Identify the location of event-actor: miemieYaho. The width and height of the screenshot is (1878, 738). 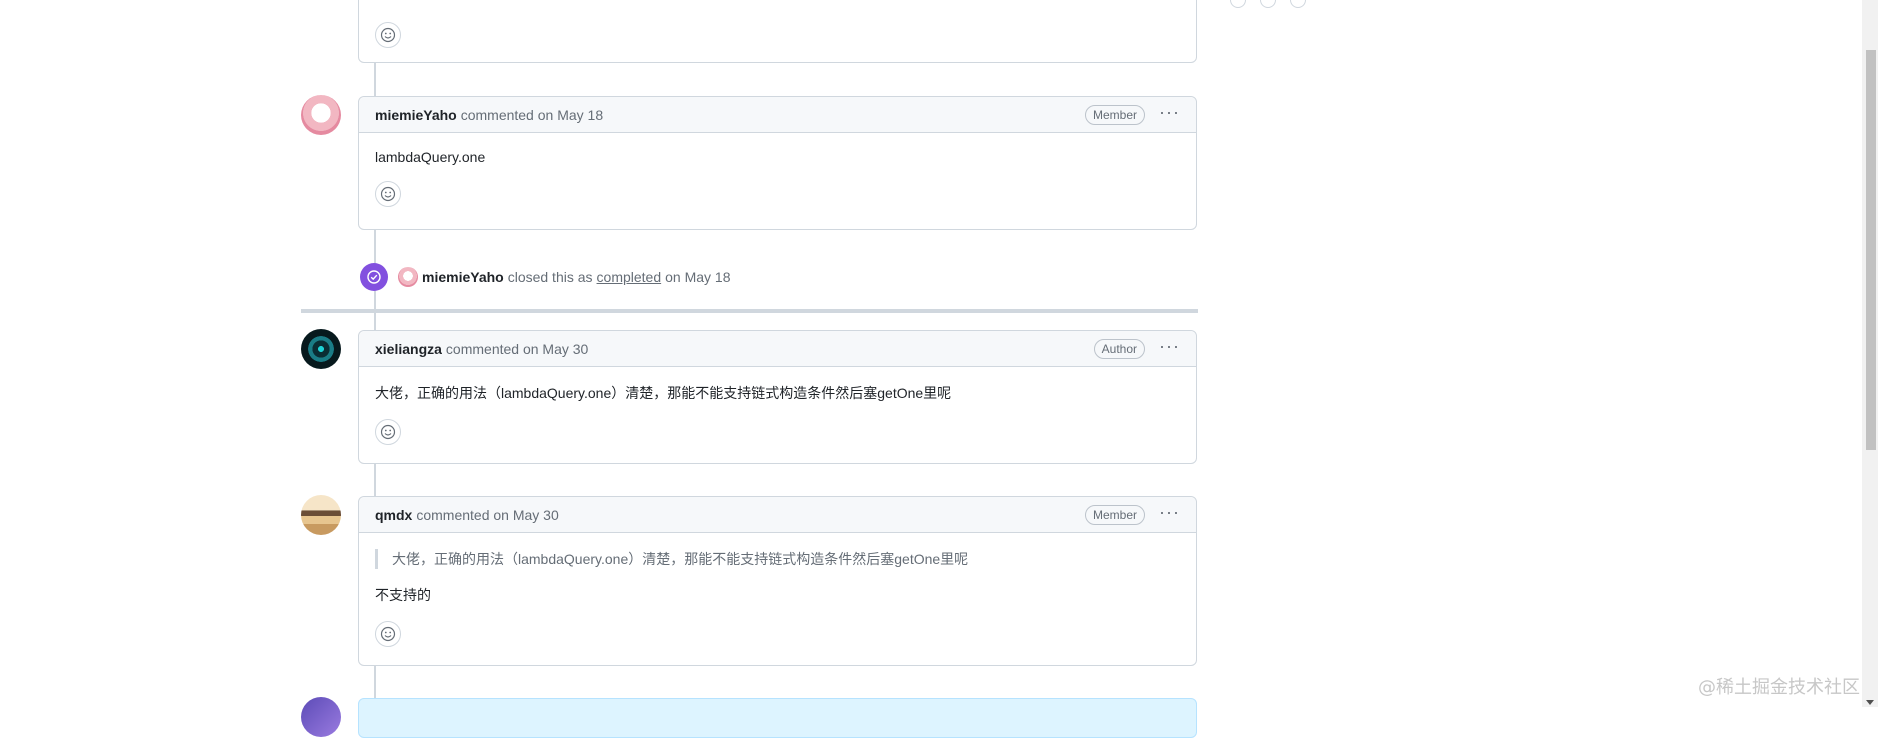
(463, 277).